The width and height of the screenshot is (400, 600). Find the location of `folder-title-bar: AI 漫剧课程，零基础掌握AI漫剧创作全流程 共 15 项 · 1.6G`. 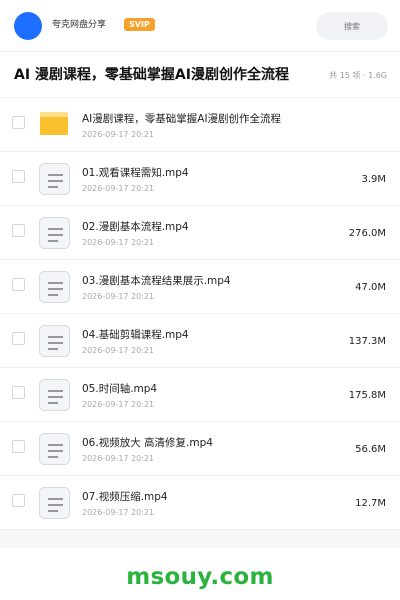

folder-title-bar: AI 漫剧课程，零基础掌握AI漫剧创作全流程 共 15 项 · 1.6G is located at coordinates (200, 75).